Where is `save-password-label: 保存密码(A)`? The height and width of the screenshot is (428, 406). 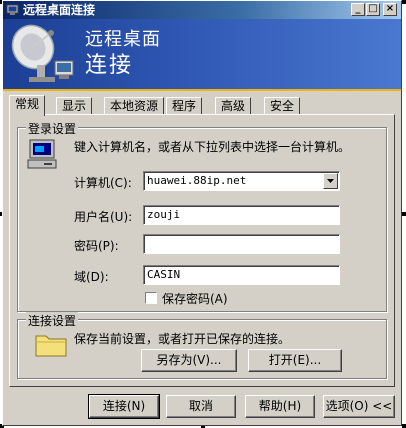
save-password-label: 保存密码(A) is located at coordinates (195, 298).